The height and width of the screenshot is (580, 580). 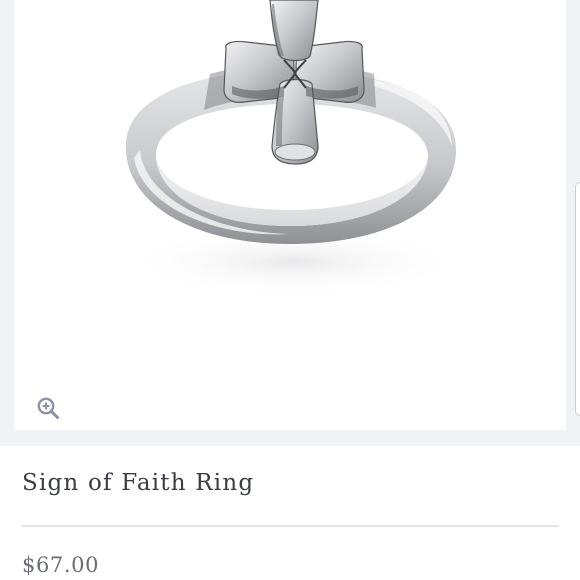 I want to click on divider, so click(x=290, y=526).